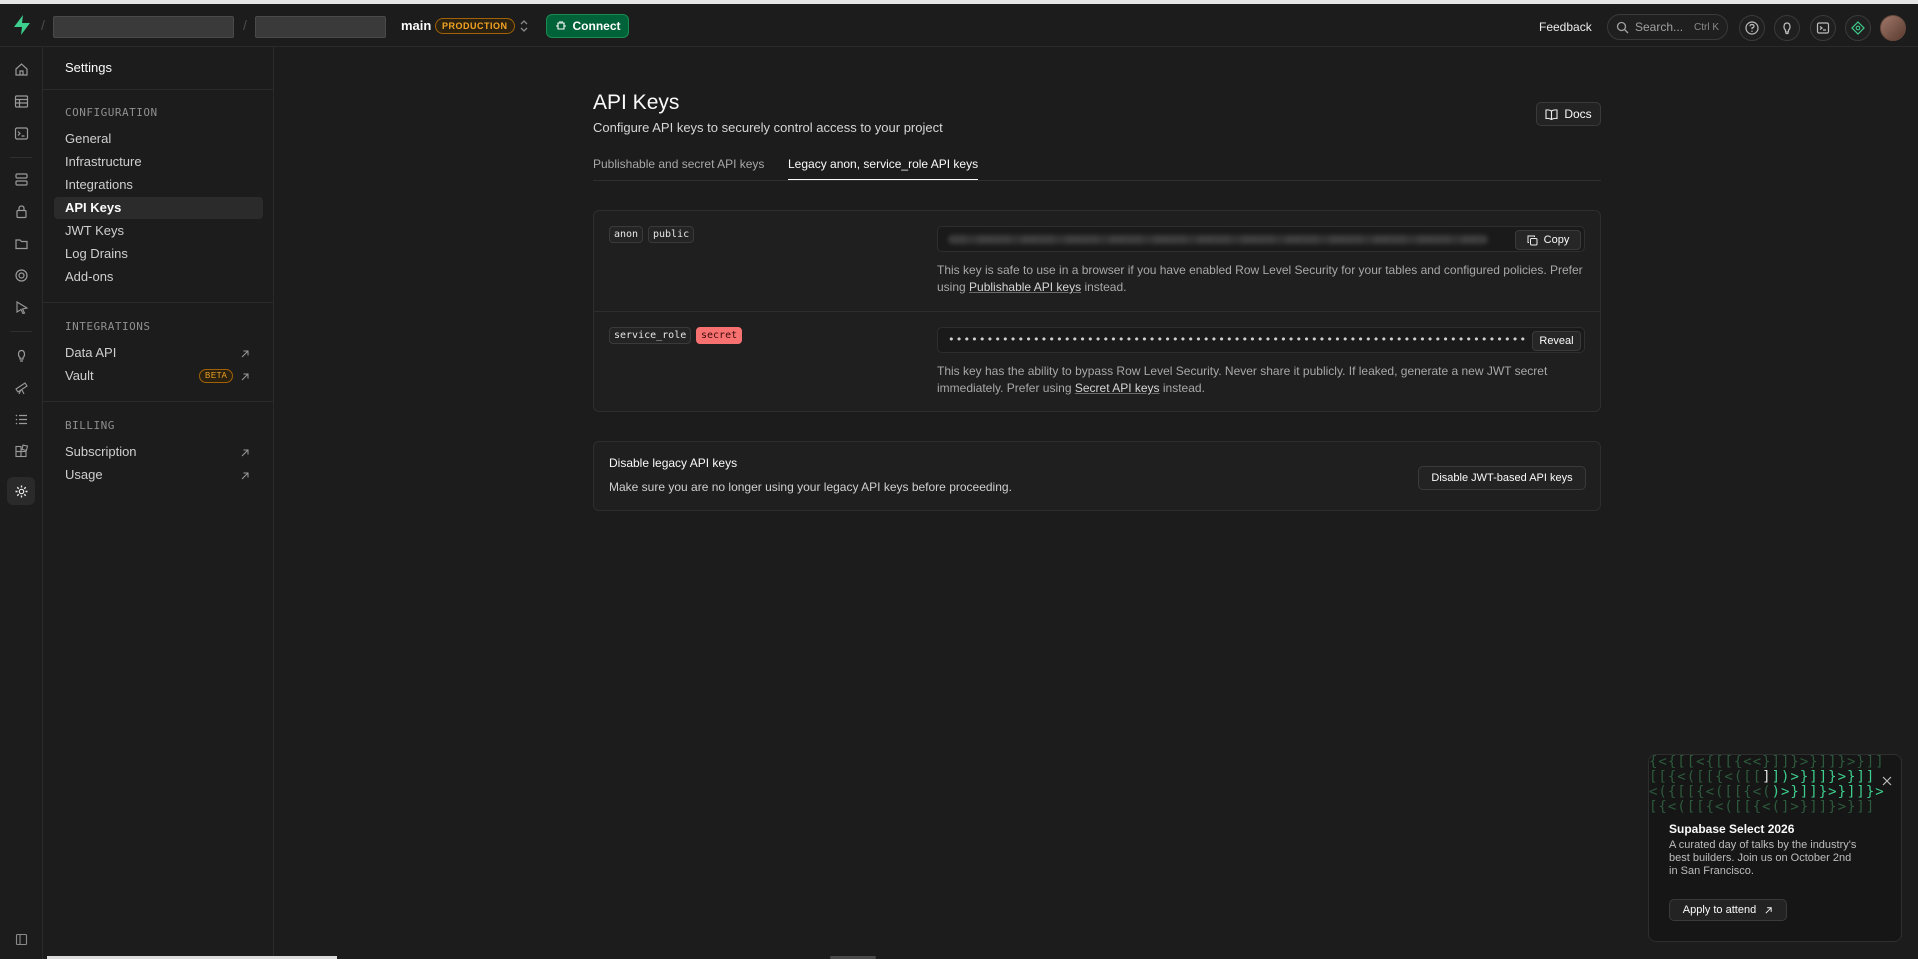 Image resolution: width=1918 pixels, height=959 pixels. What do you see at coordinates (1502, 478) in the screenshot?
I see `disable-jwt-keys-button: Disable JWT-based API keys` at bounding box center [1502, 478].